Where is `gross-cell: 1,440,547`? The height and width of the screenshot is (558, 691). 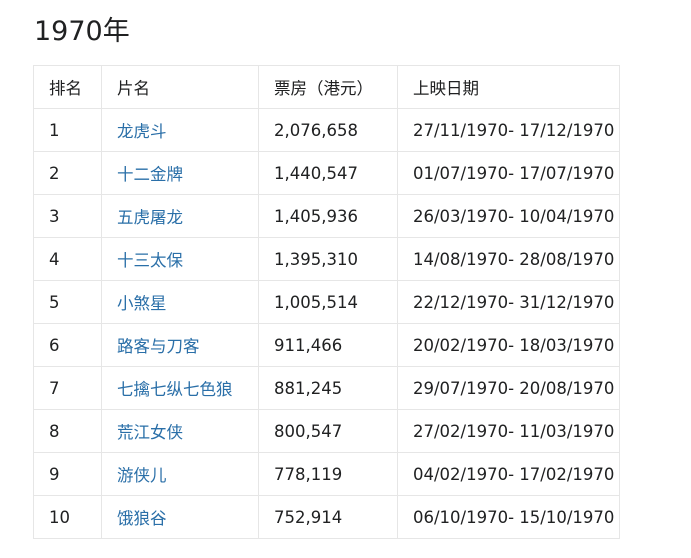
gross-cell: 1,440,547 is located at coordinates (328, 173).